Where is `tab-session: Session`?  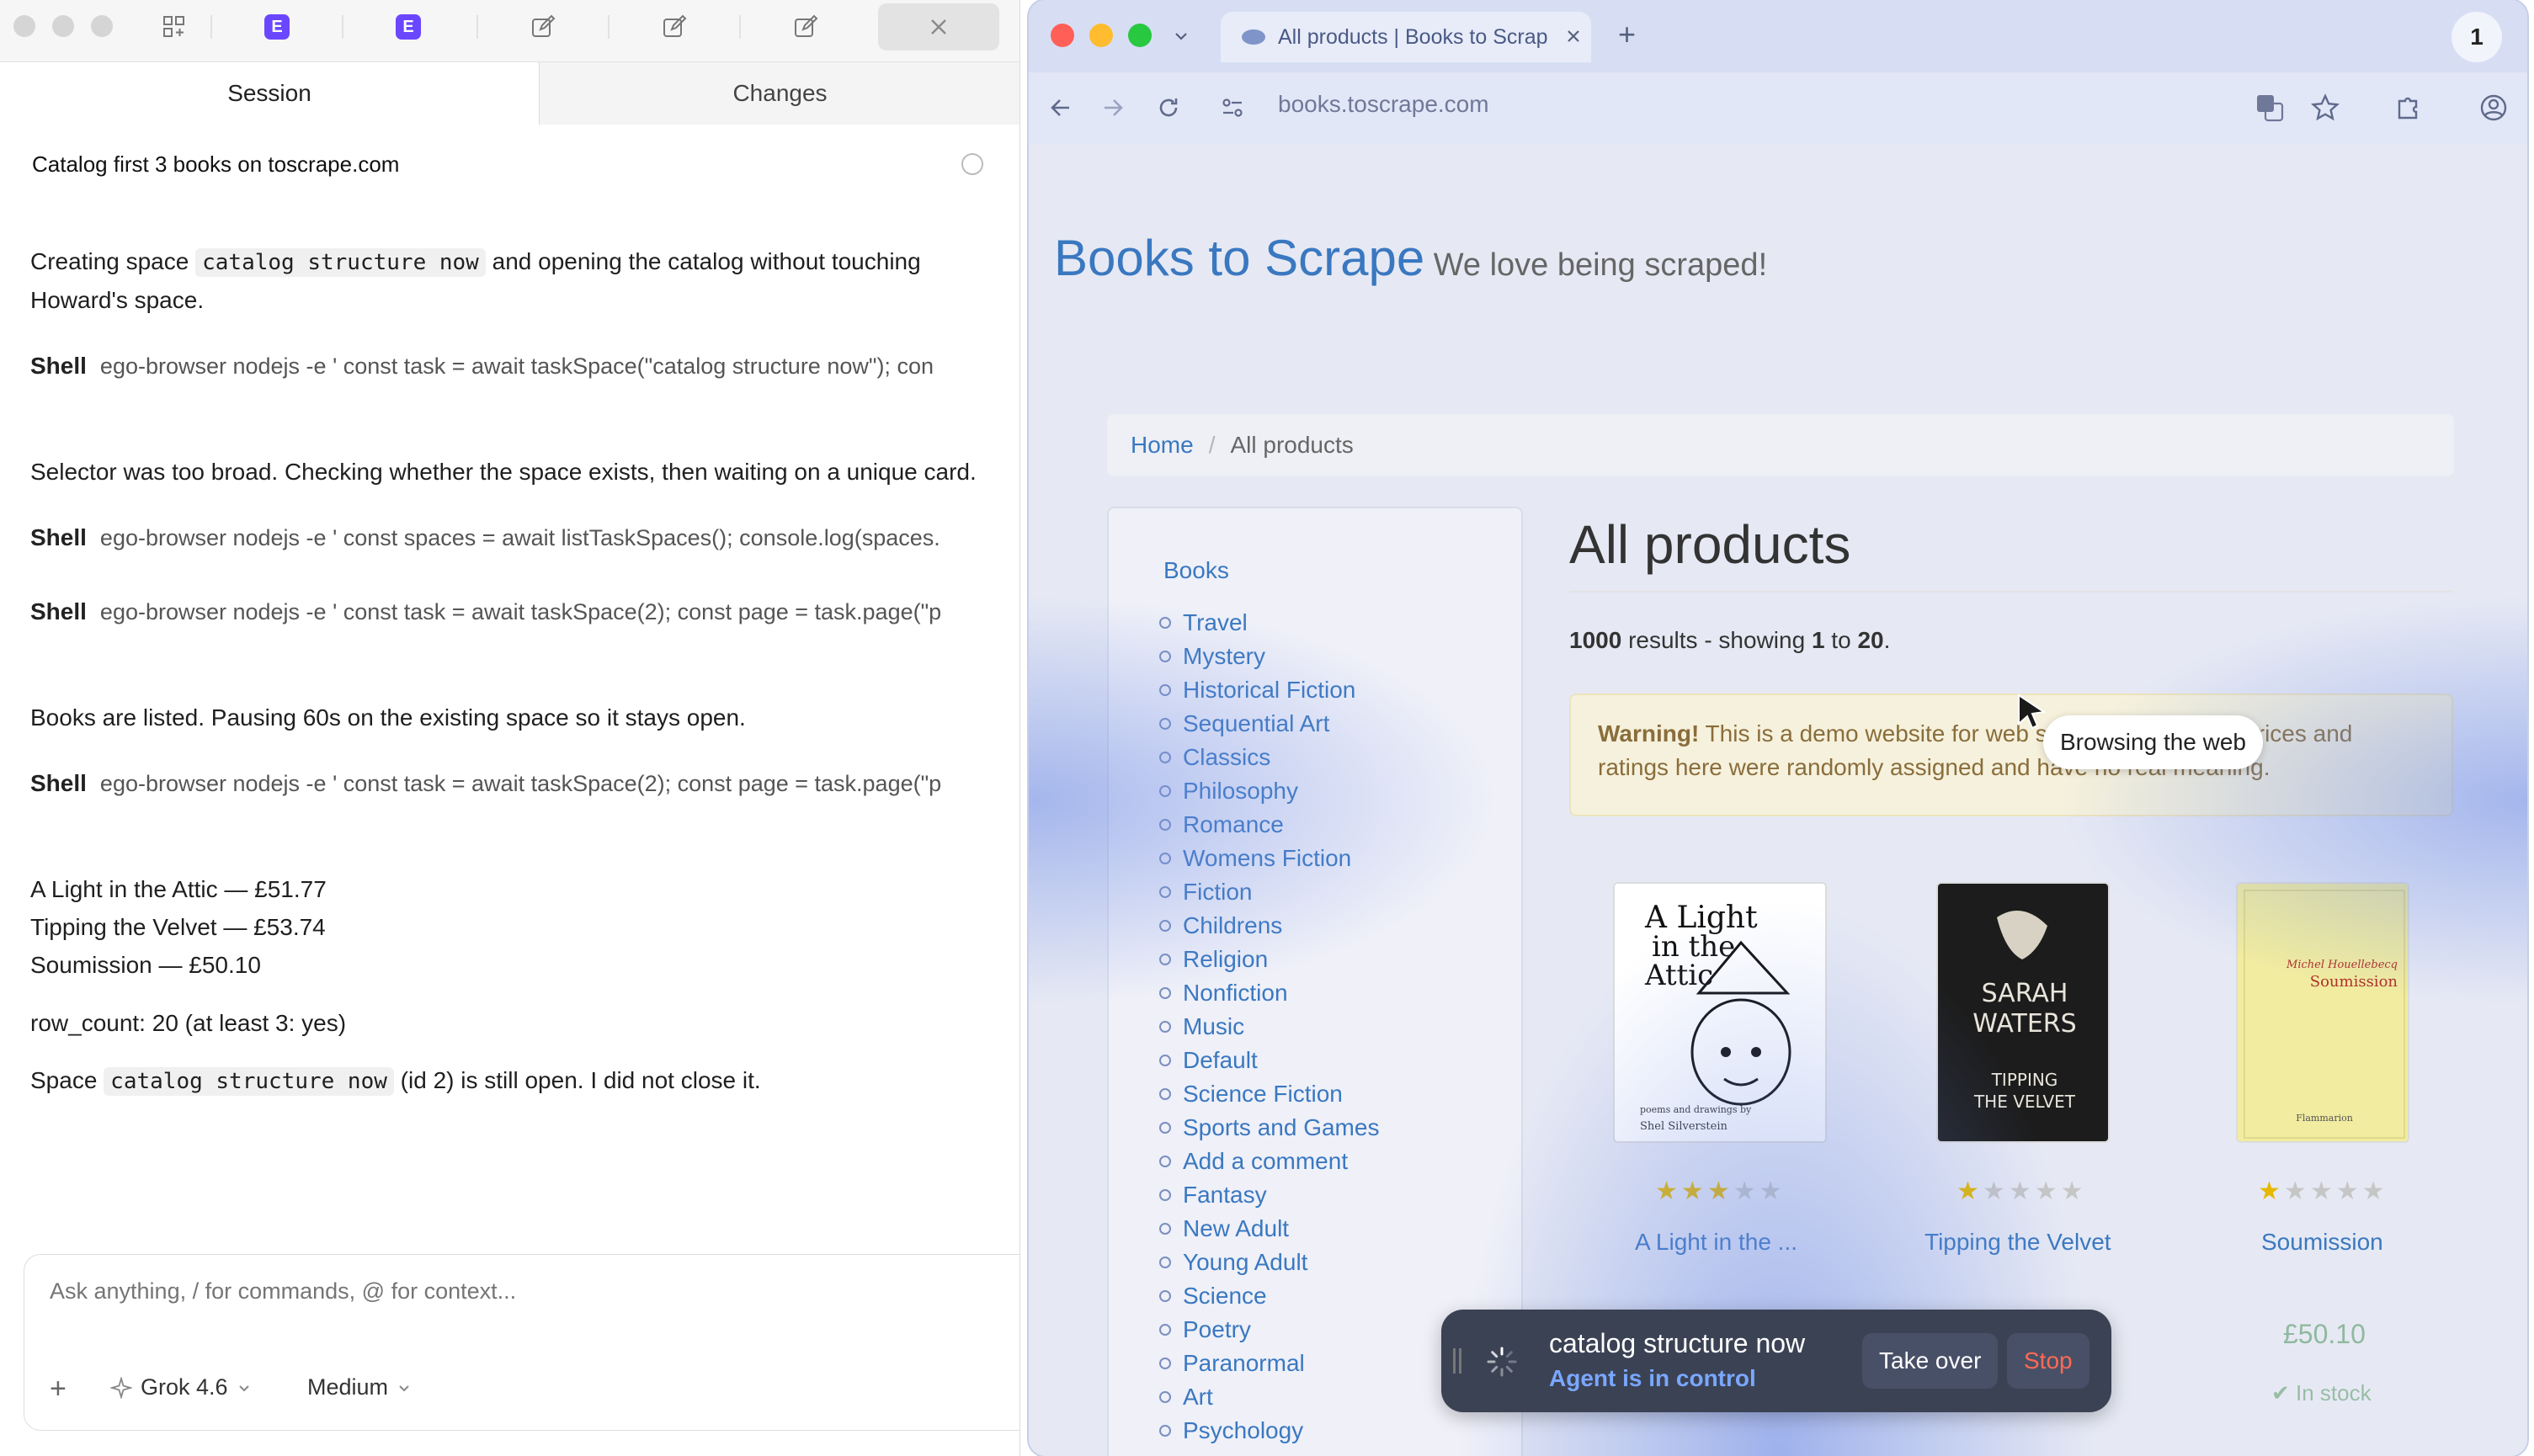
tab-session: Session is located at coordinates (269, 93).